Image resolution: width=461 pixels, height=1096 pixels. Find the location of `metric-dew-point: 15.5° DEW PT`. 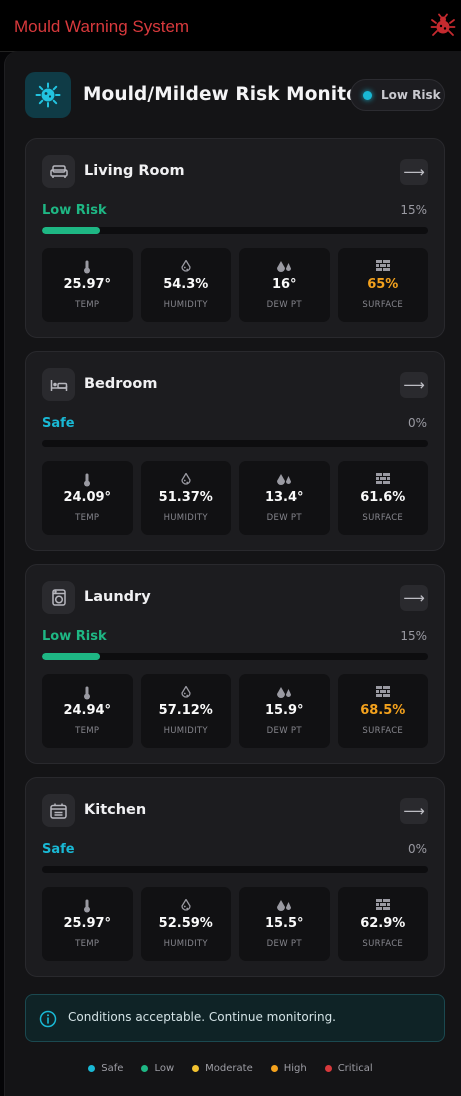

metric-dew-point: 15.5° DEW PT is located at coordinates (284, 924).